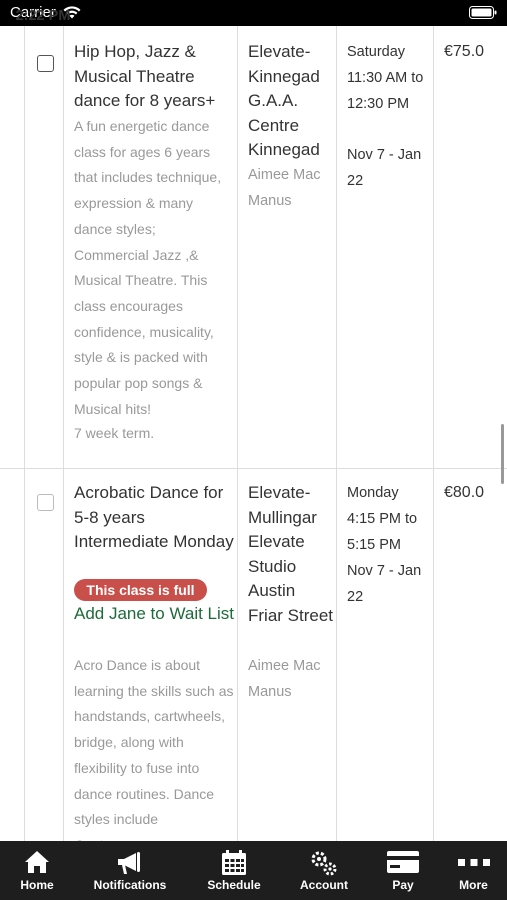 The height and width of the screenshot is (900, 507). Describe the element at coordinates (376, 52) in the screenshot. I see `class-day: Saturday` at that location.